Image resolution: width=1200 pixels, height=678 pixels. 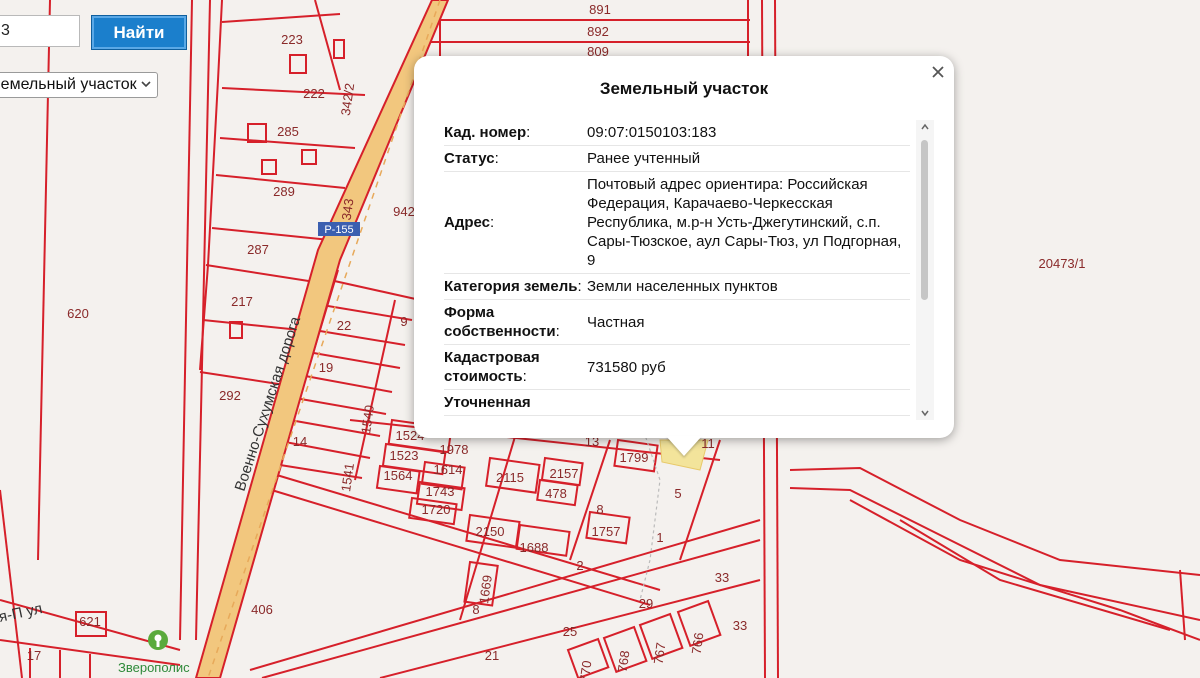 I want to click on property-row: Статус: Ранее учтенный, so click(x=677, y=159).